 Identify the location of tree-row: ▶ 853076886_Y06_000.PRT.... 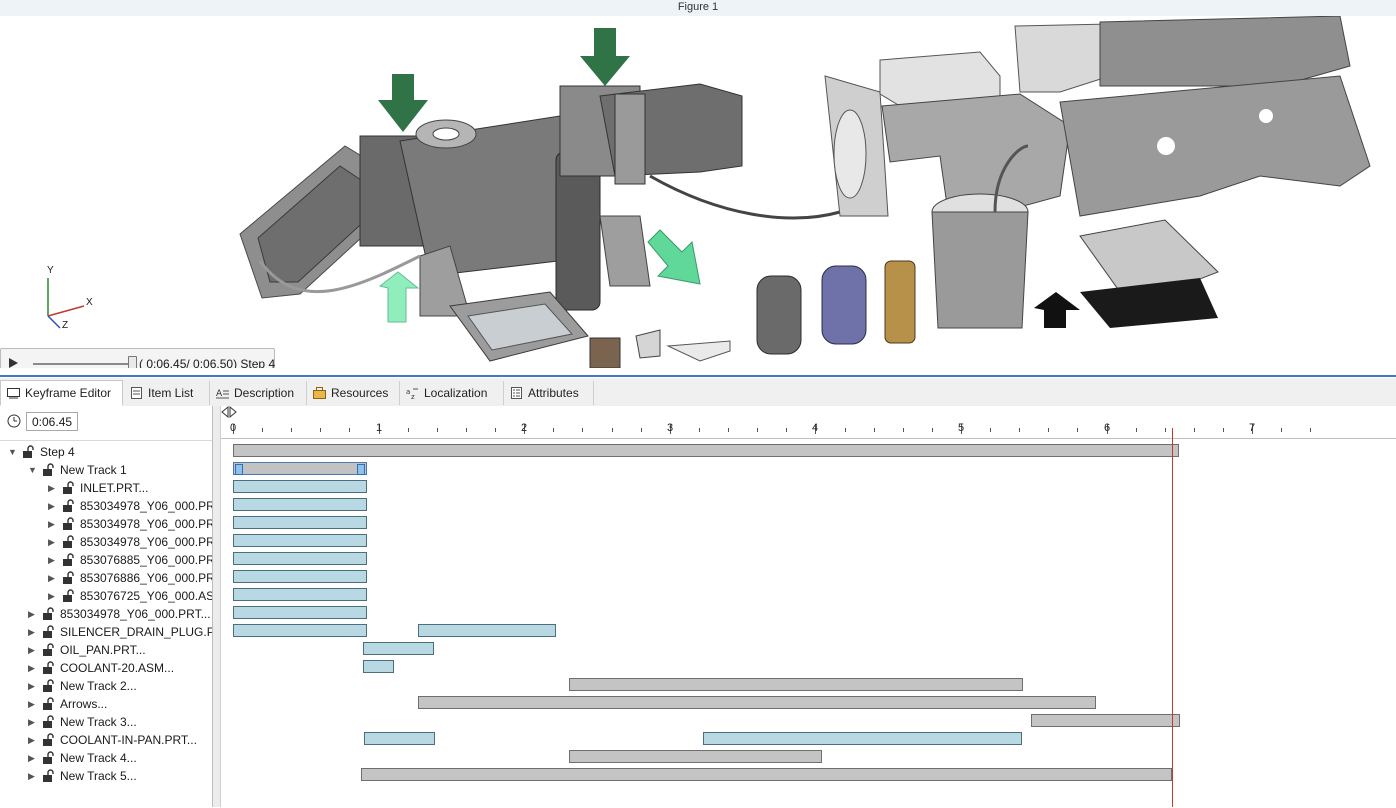
(106, 578).